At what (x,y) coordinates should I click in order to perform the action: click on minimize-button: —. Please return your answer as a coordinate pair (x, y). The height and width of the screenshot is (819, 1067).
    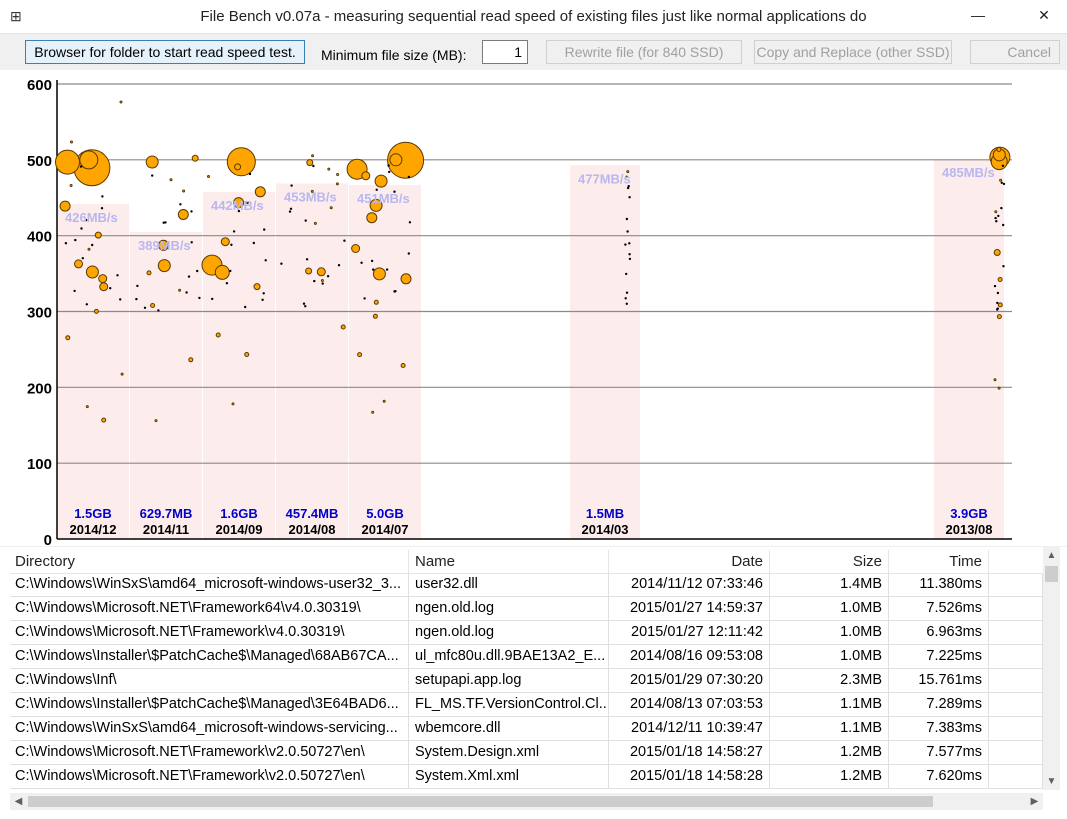
    Looking at the image, I should click on (978, 15).